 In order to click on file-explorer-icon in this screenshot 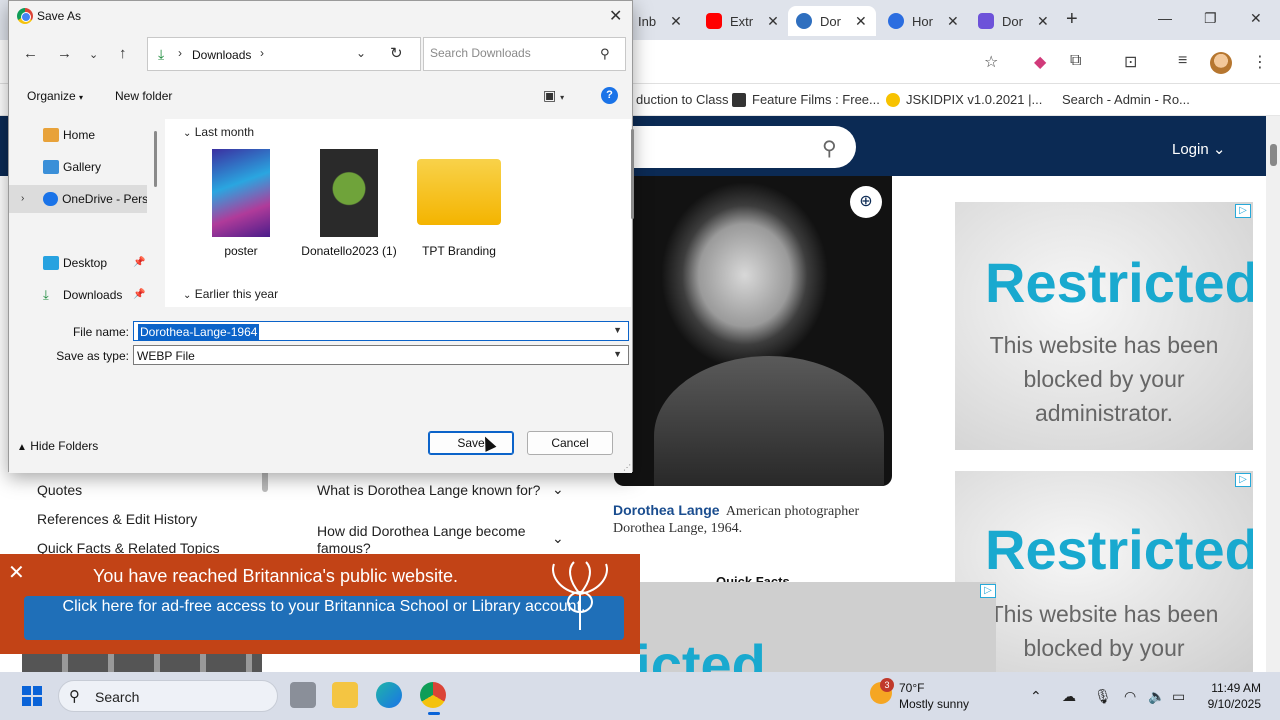, I will do `click(345, 695)`.